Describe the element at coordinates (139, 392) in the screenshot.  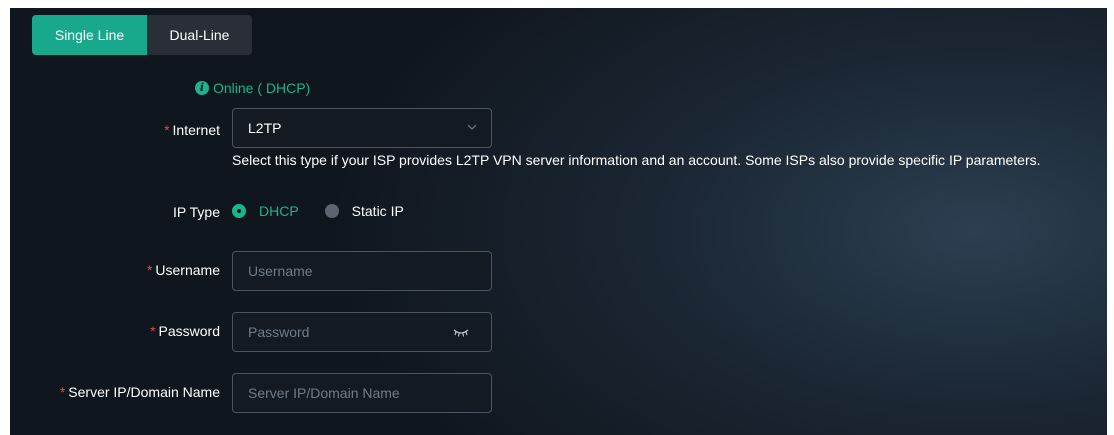
I see `server-label: * Server IP/Domain Name` at that location.